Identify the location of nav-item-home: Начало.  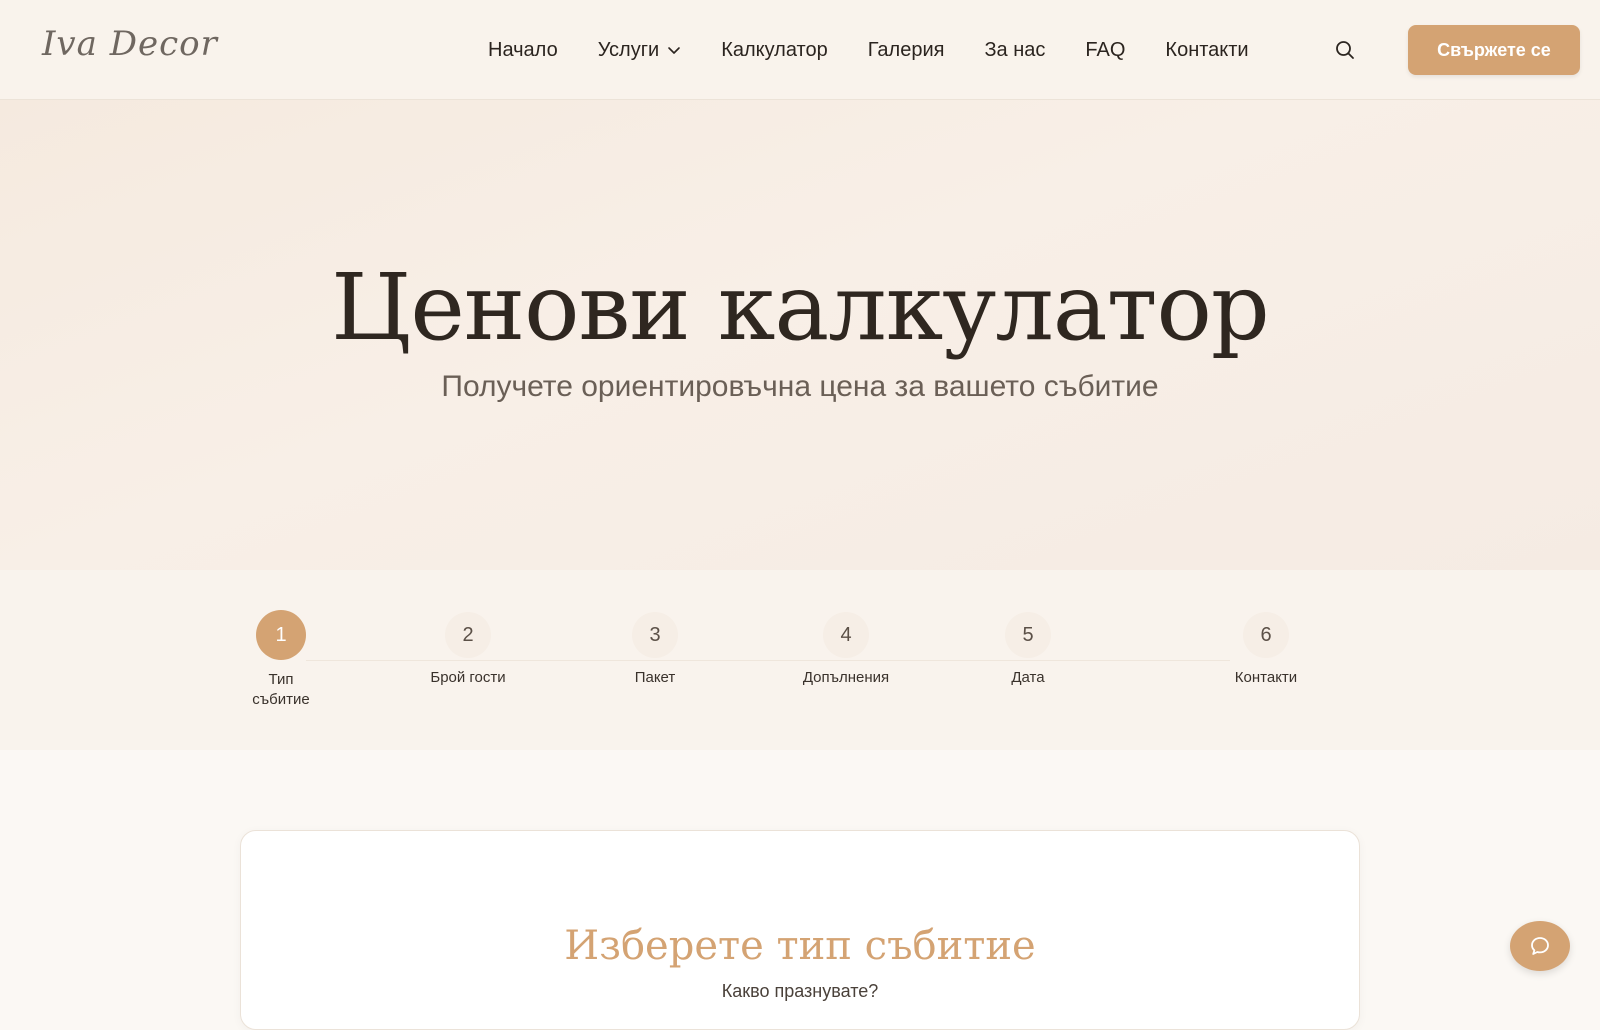
(523, 50).